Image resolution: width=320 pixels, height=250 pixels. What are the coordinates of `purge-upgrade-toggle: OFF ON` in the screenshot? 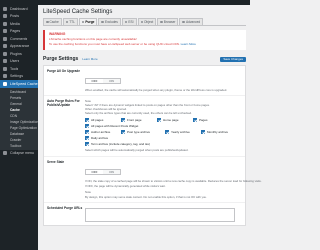 It's located at (103, 81).